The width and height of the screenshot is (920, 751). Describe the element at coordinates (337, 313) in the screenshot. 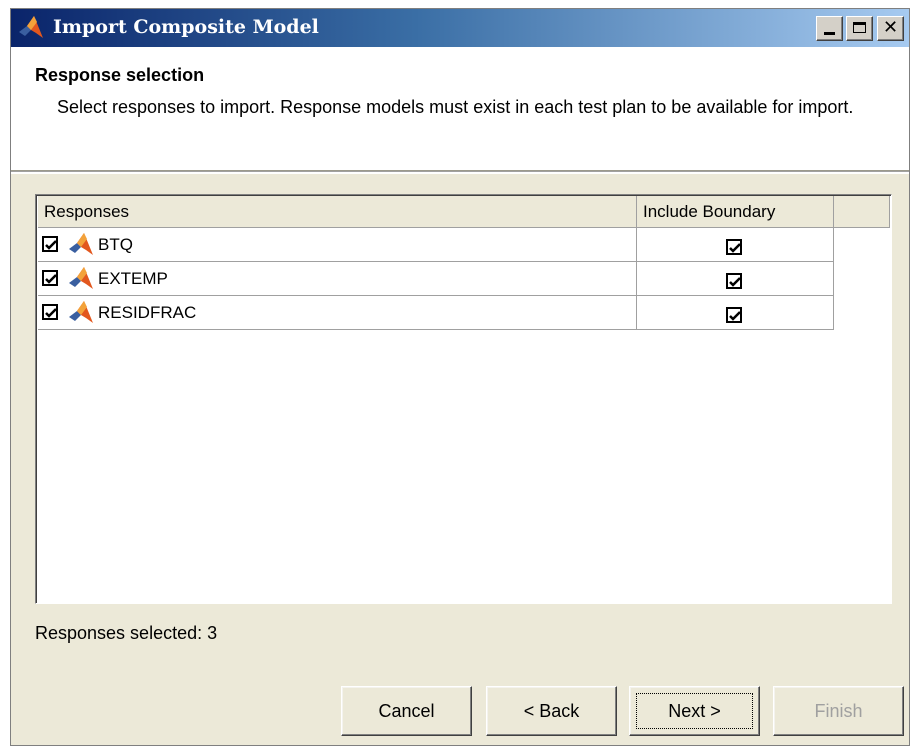

I see `response-cell: RESIDFRAC` at that location.